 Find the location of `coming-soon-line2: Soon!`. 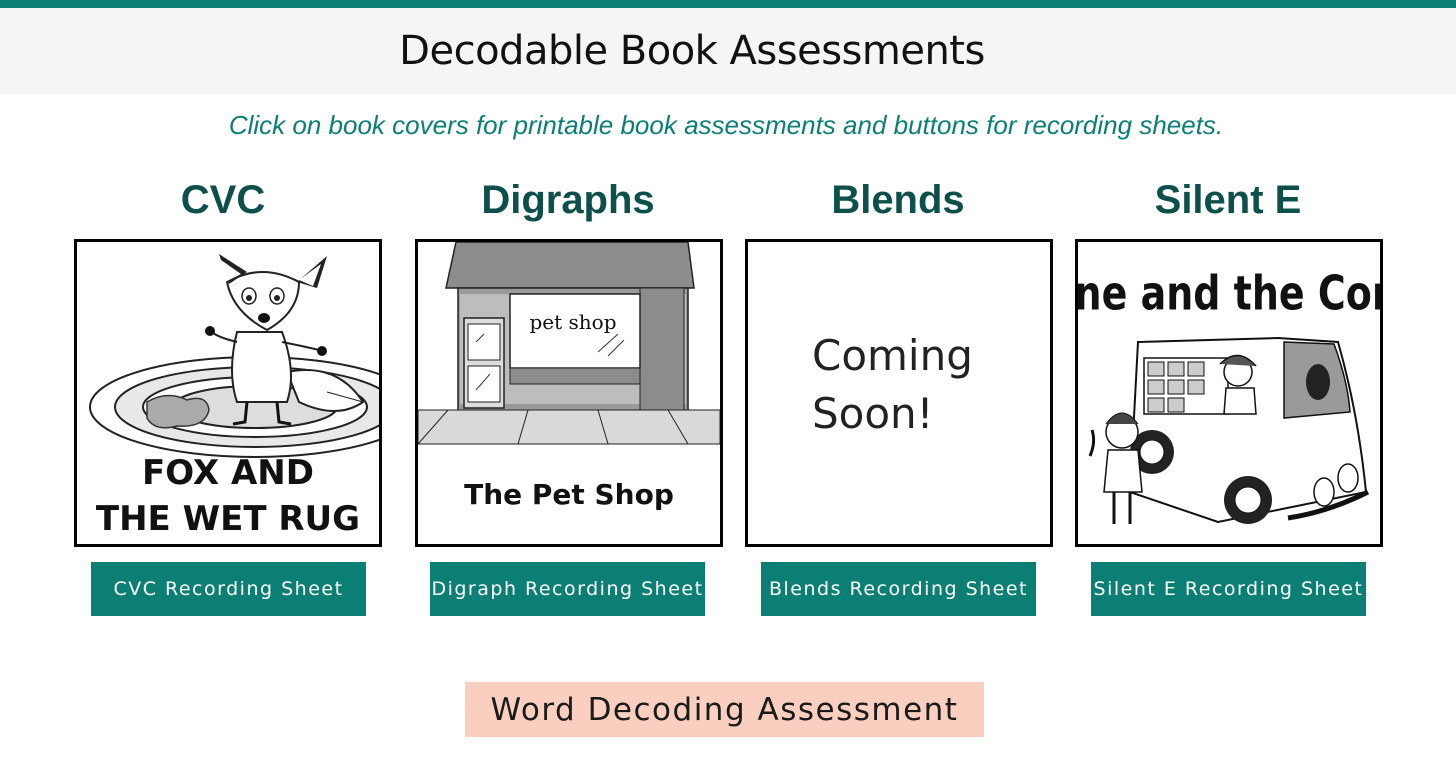

coming-soon-line2: Soon! is located at coordinates (873, 413).